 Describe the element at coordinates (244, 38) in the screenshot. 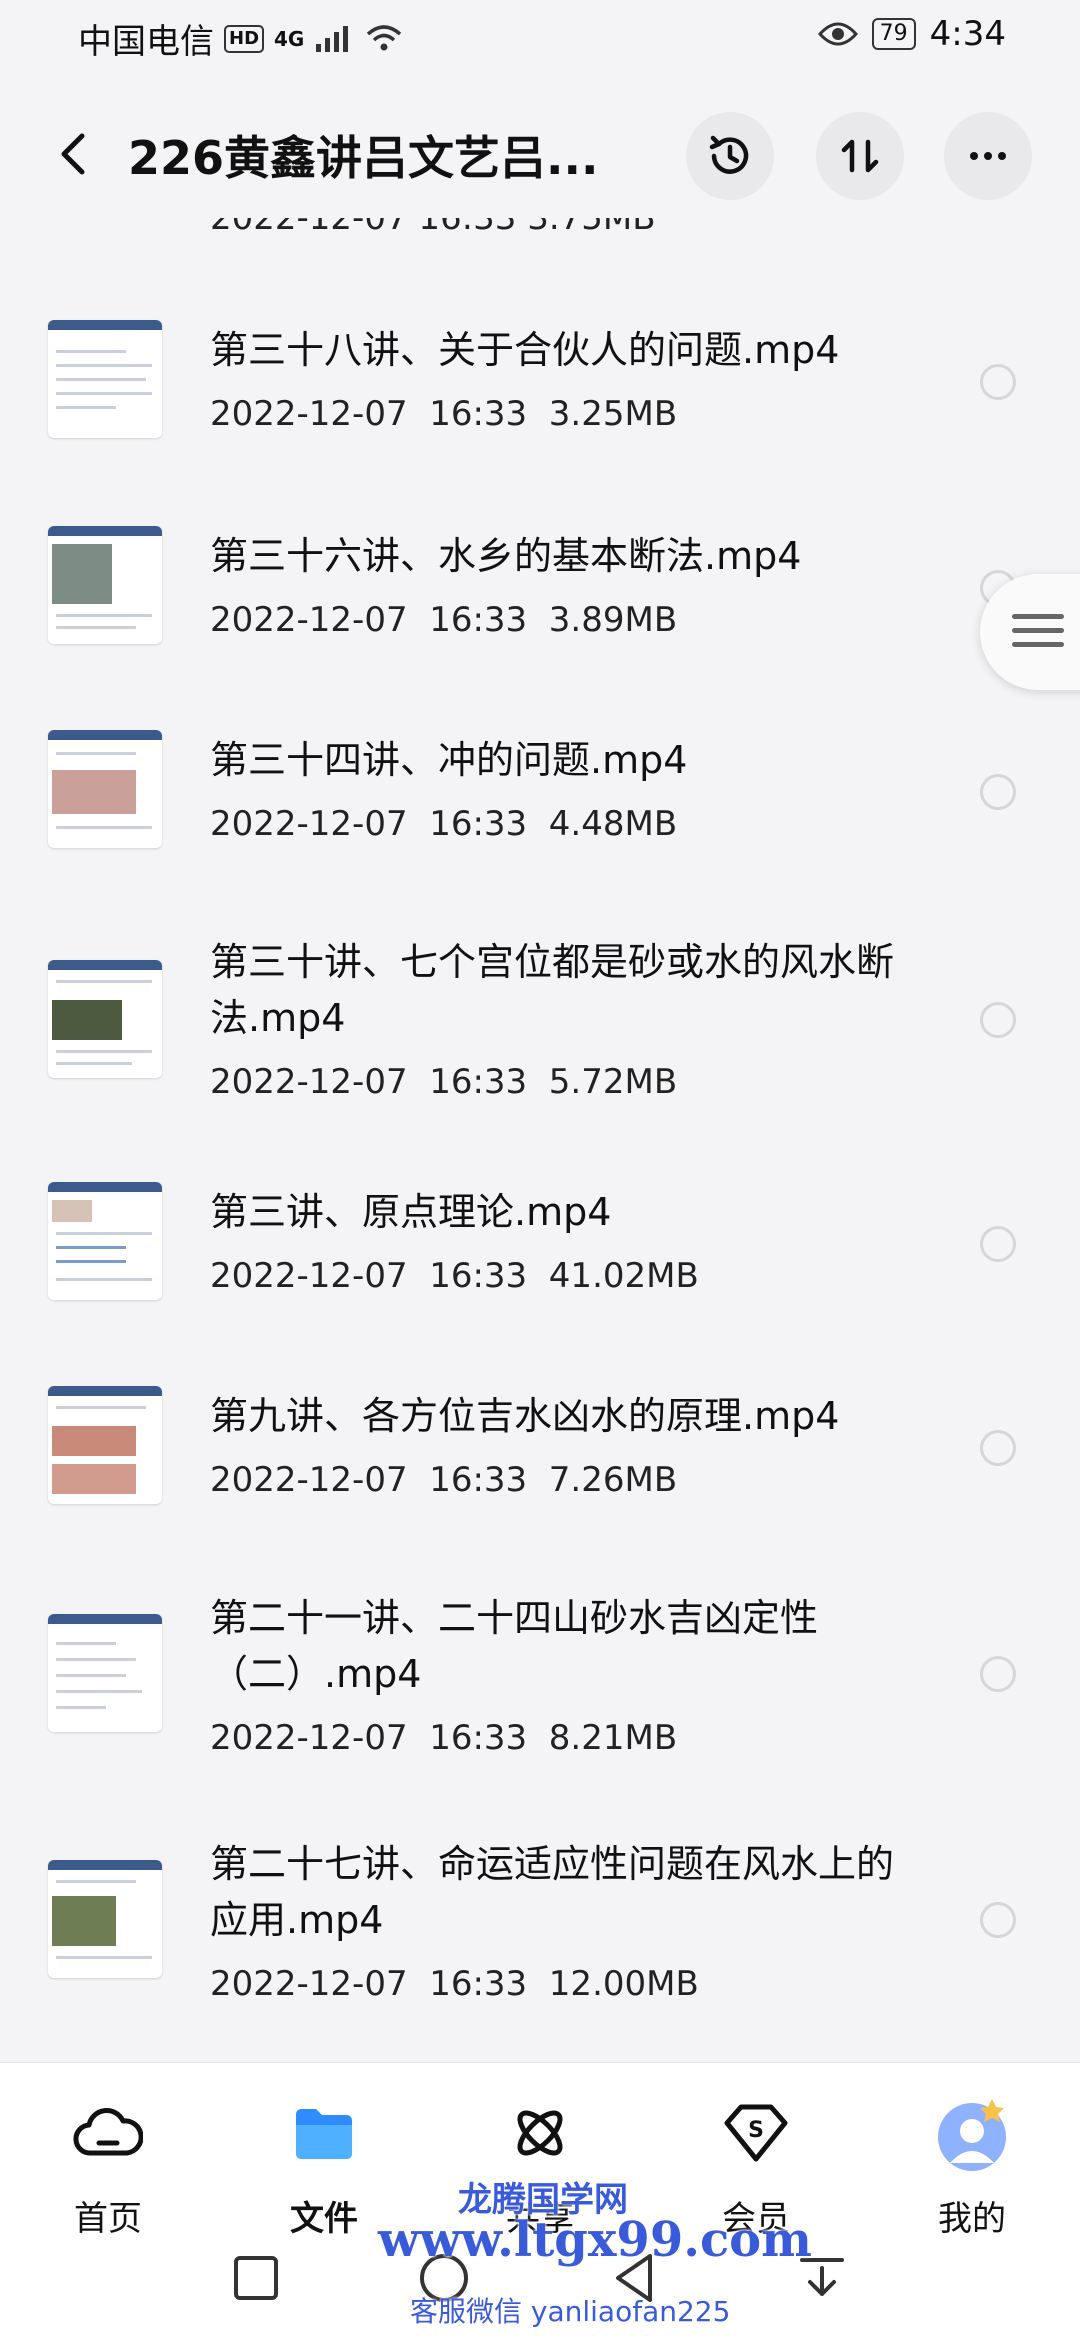

I see `hd-icon: HD` at that location.